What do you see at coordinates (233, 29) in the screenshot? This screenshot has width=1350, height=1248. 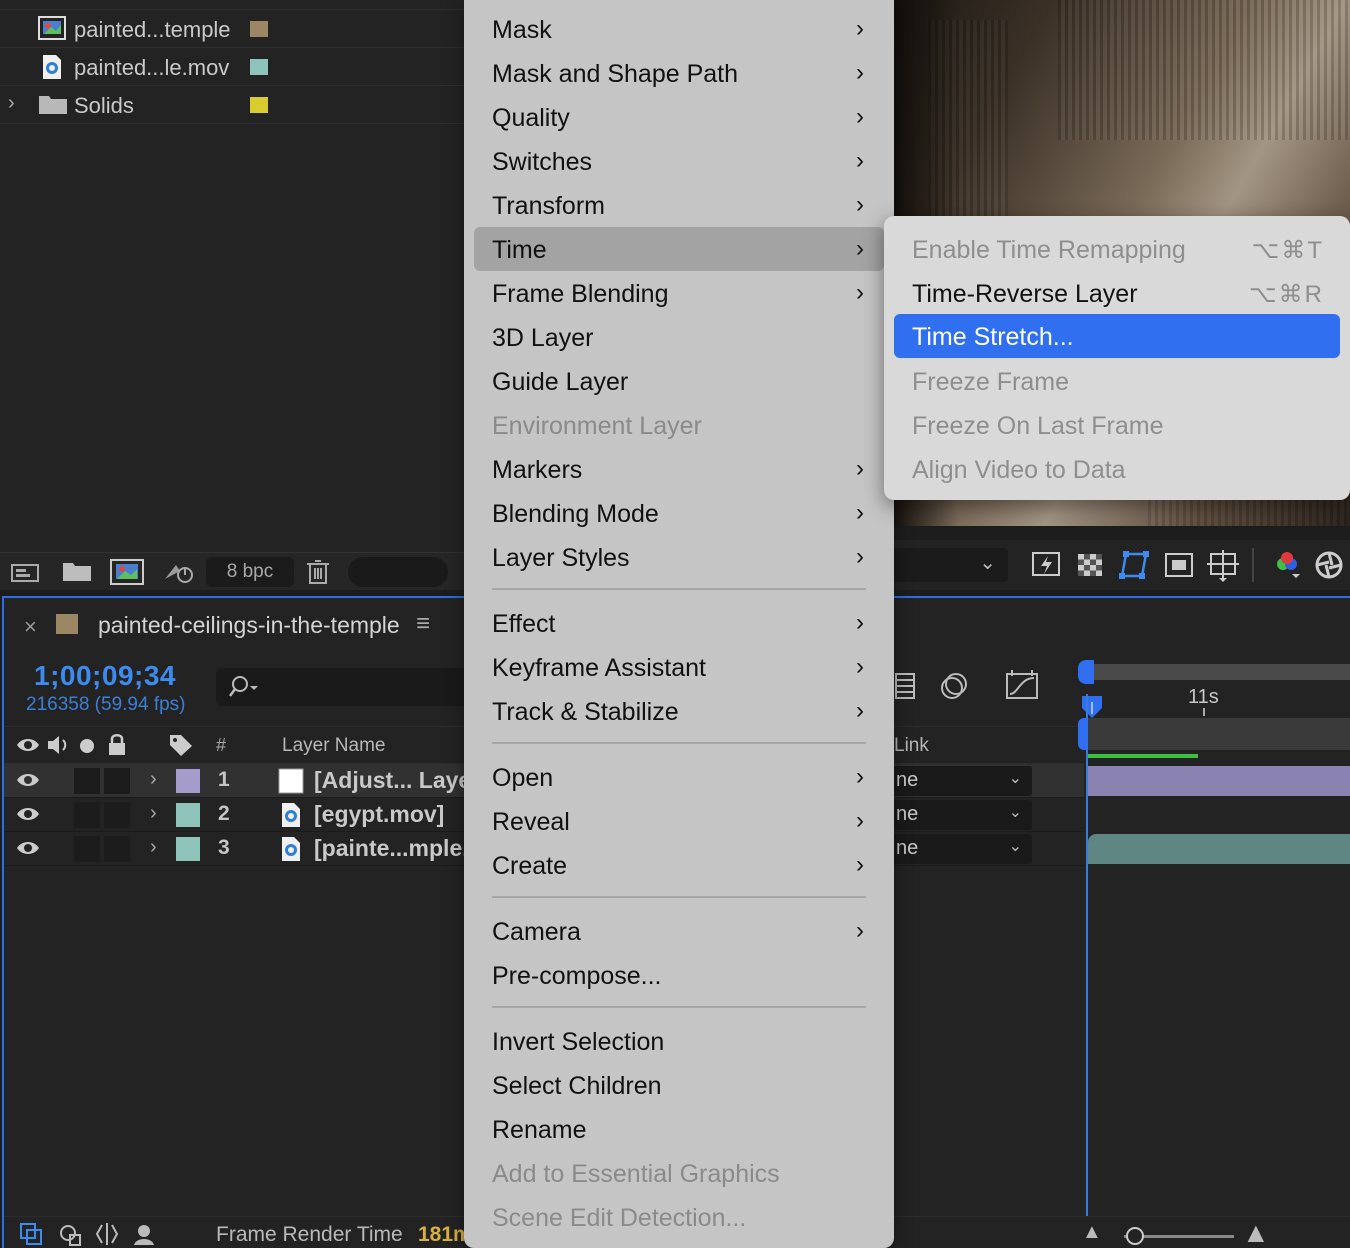 I see `project-item-composition: painted...temple` at bounding box center [233, 29].